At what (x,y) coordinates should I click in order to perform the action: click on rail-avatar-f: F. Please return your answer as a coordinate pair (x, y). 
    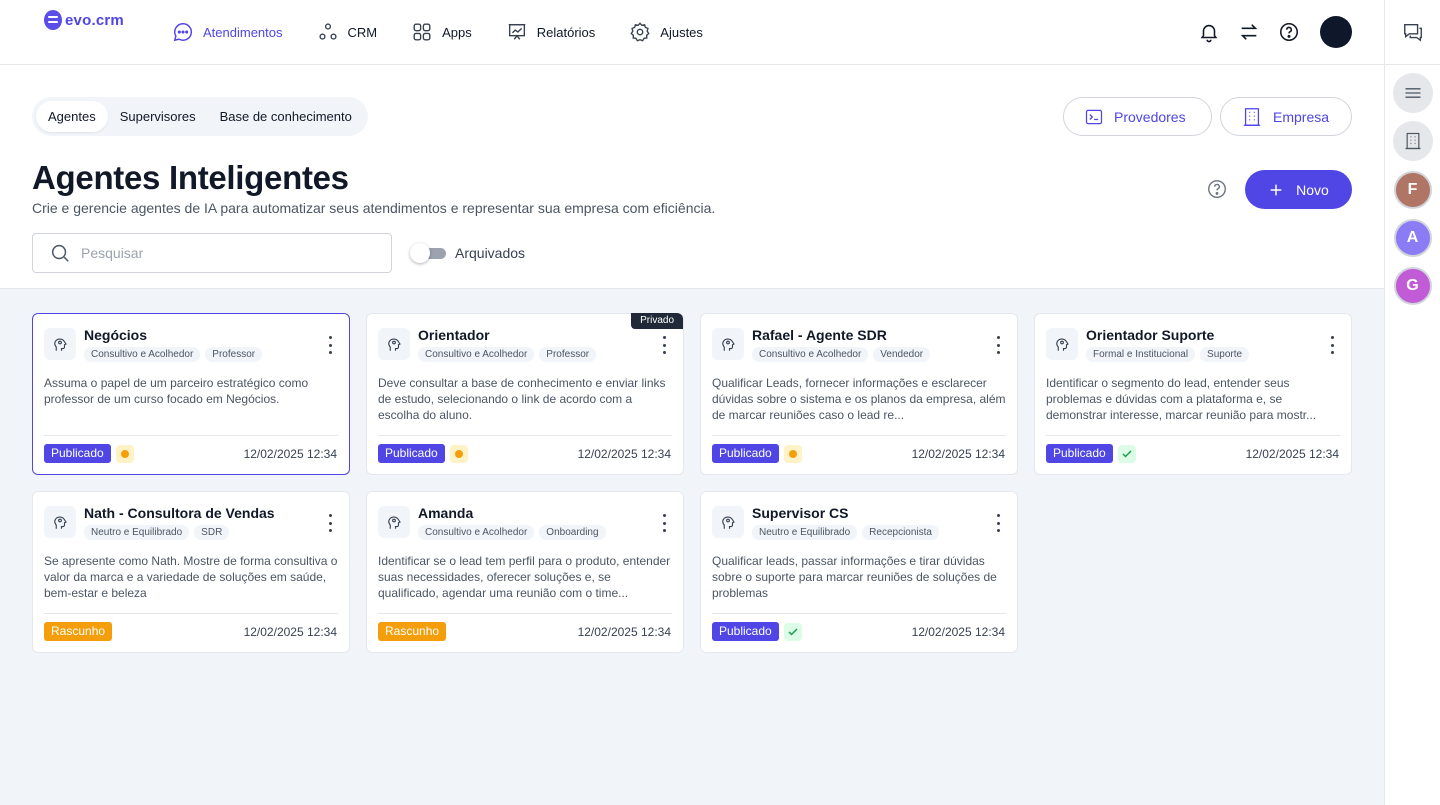
    Looking at the image, I should click on (1412, 190).